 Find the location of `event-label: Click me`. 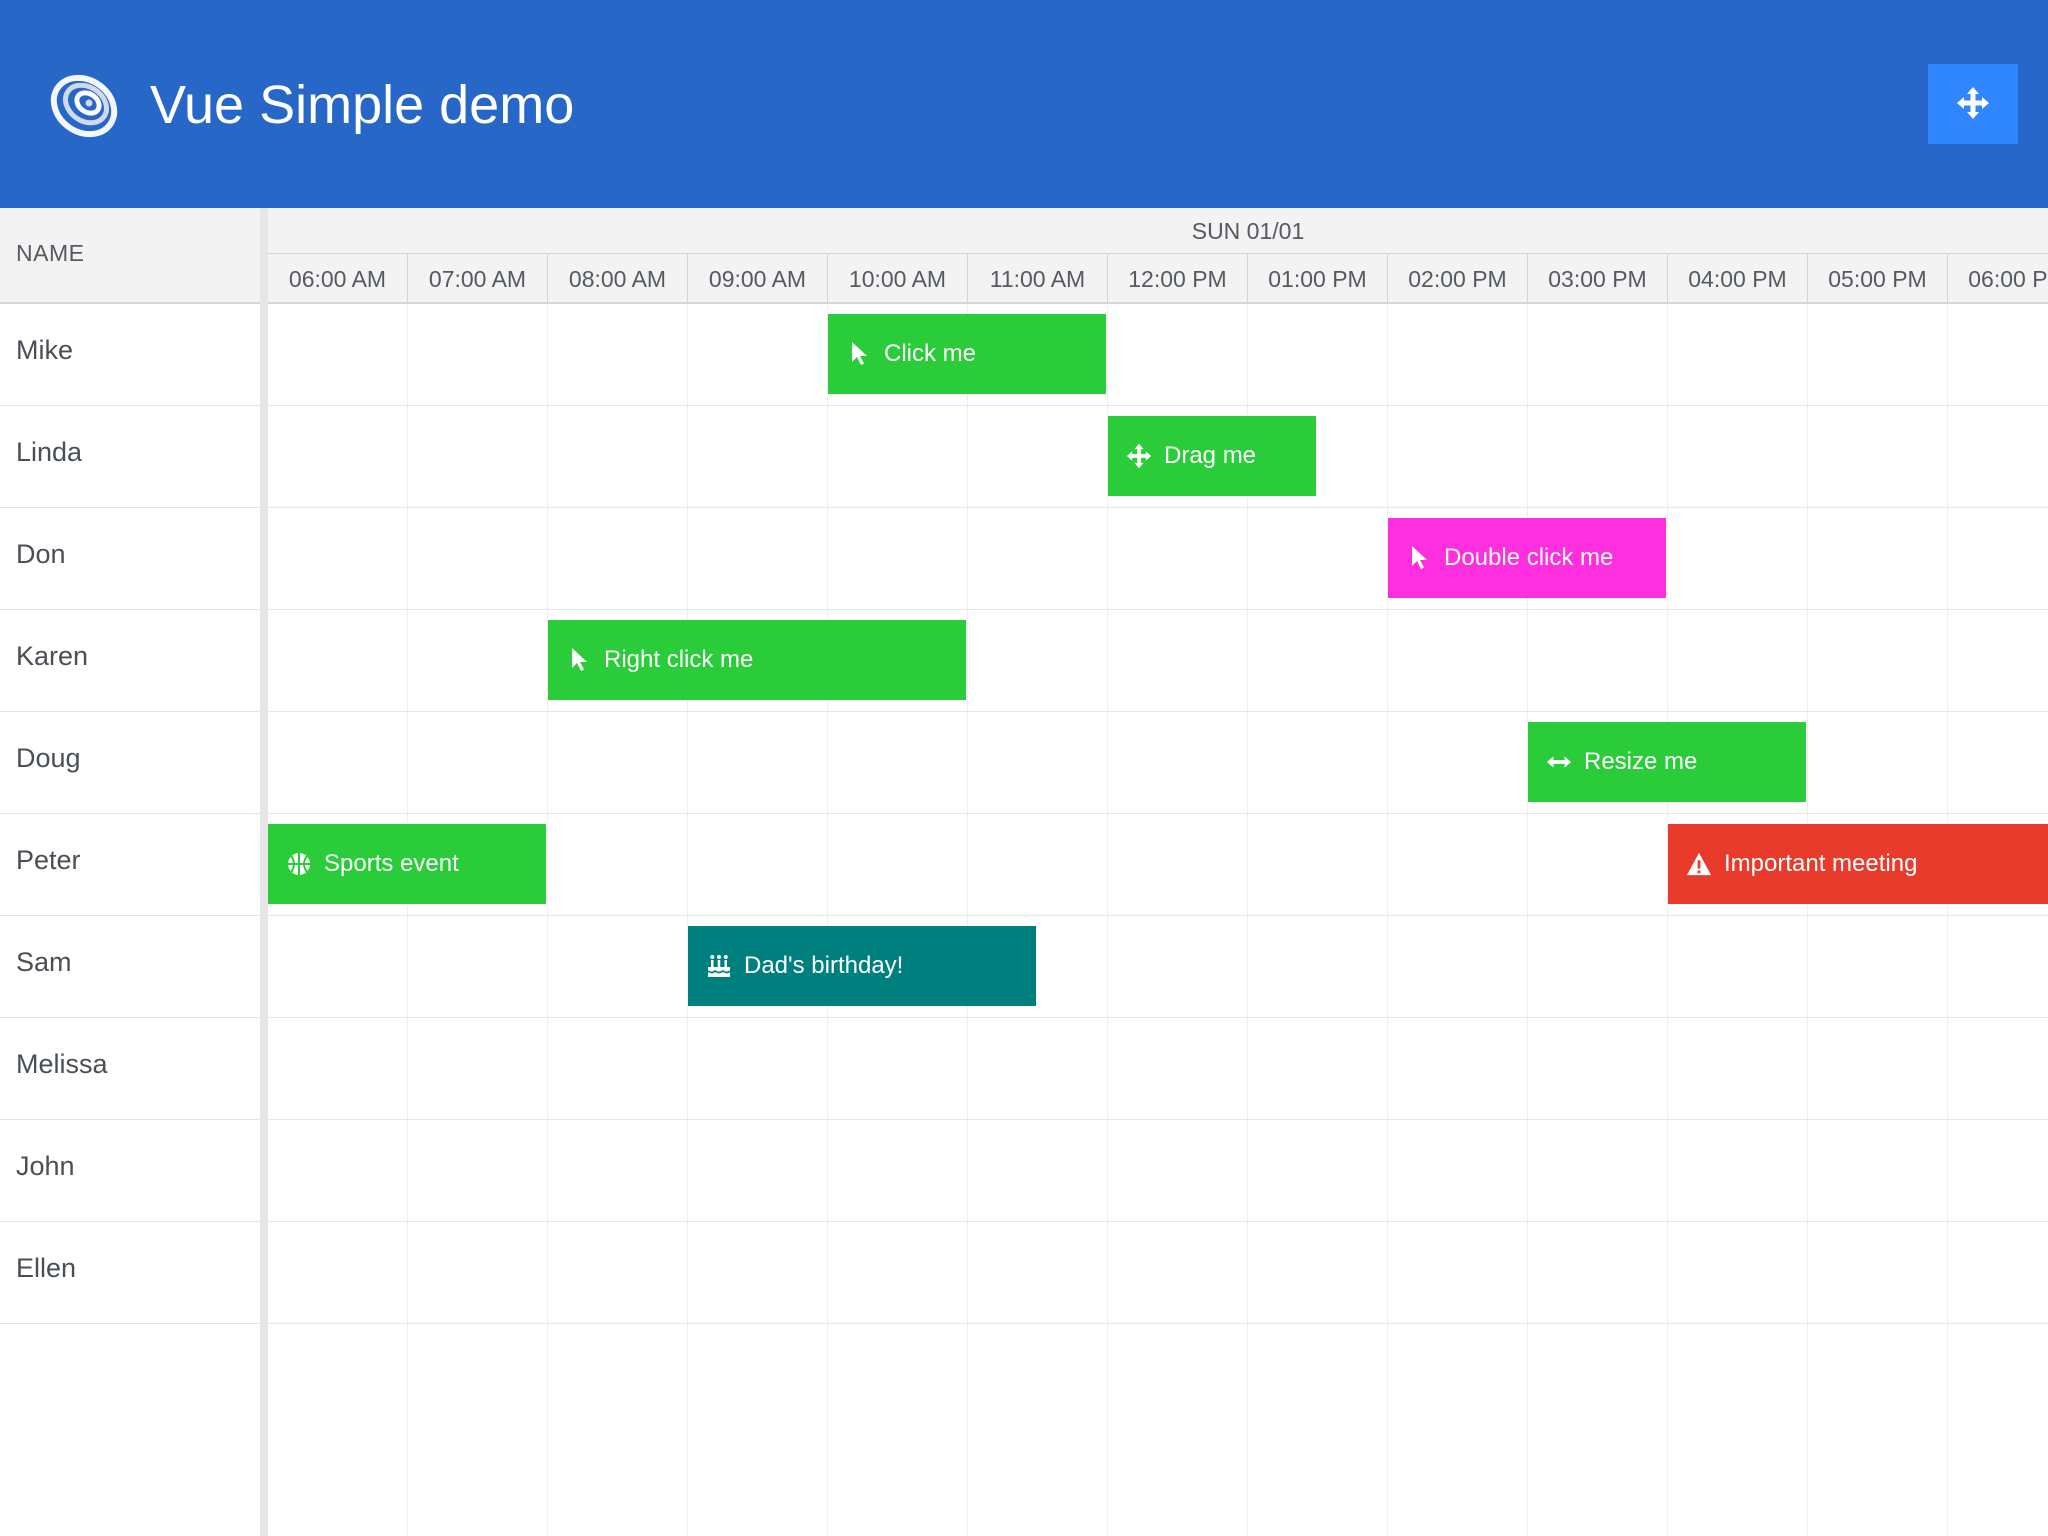

event-label: Click me is located at coordinates (930, 353).